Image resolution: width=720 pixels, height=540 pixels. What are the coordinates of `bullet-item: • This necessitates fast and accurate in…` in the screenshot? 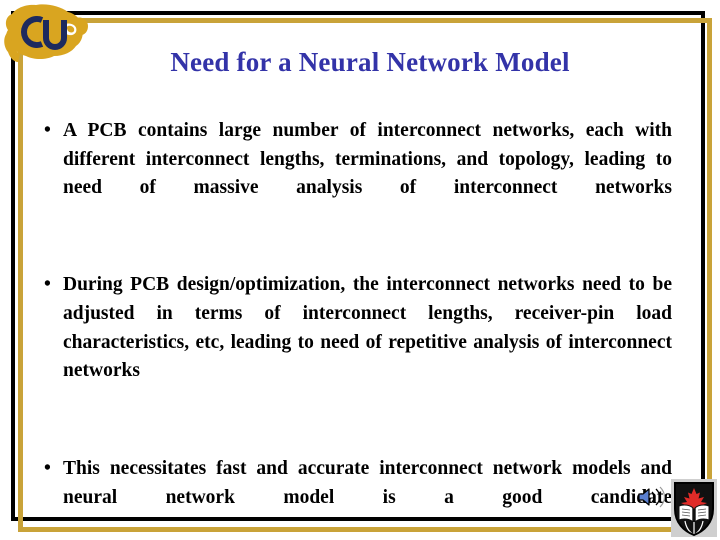 It's located at (358, 497).